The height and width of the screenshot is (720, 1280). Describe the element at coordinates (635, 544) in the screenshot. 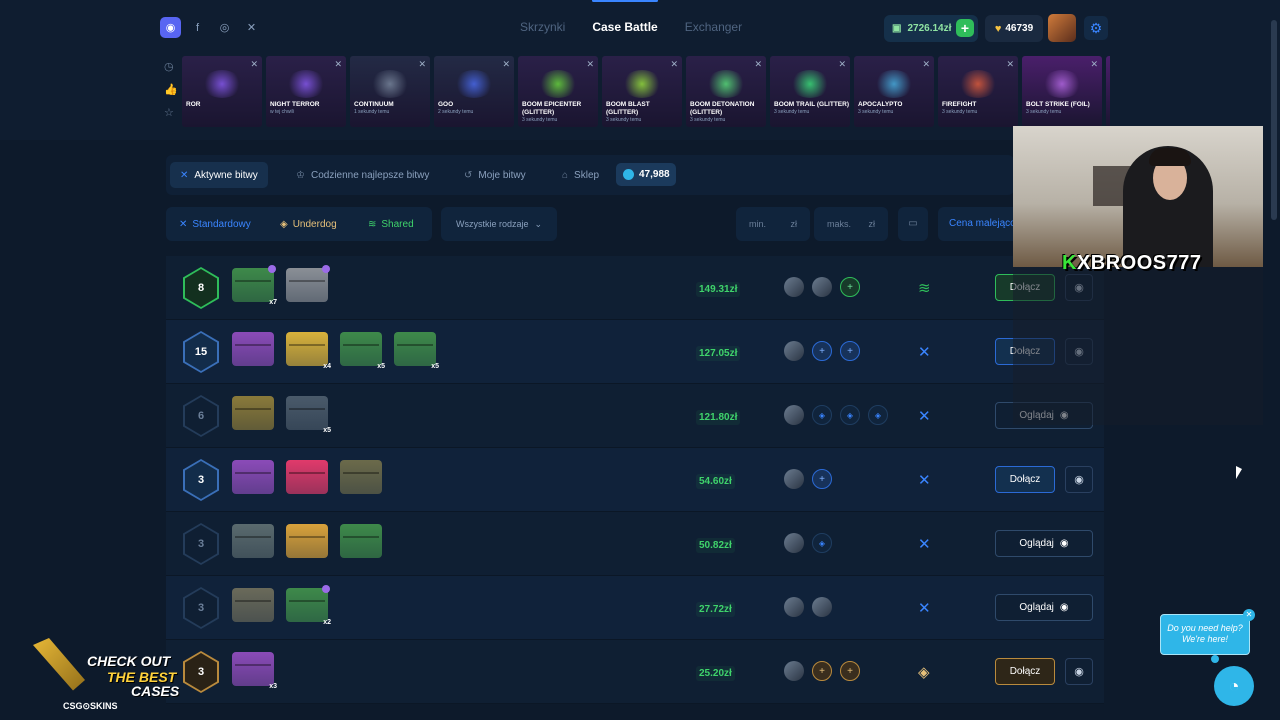

I see `battle-row: 3 50.82zł ◈ ✕ Oglądaj ◉` at that location.